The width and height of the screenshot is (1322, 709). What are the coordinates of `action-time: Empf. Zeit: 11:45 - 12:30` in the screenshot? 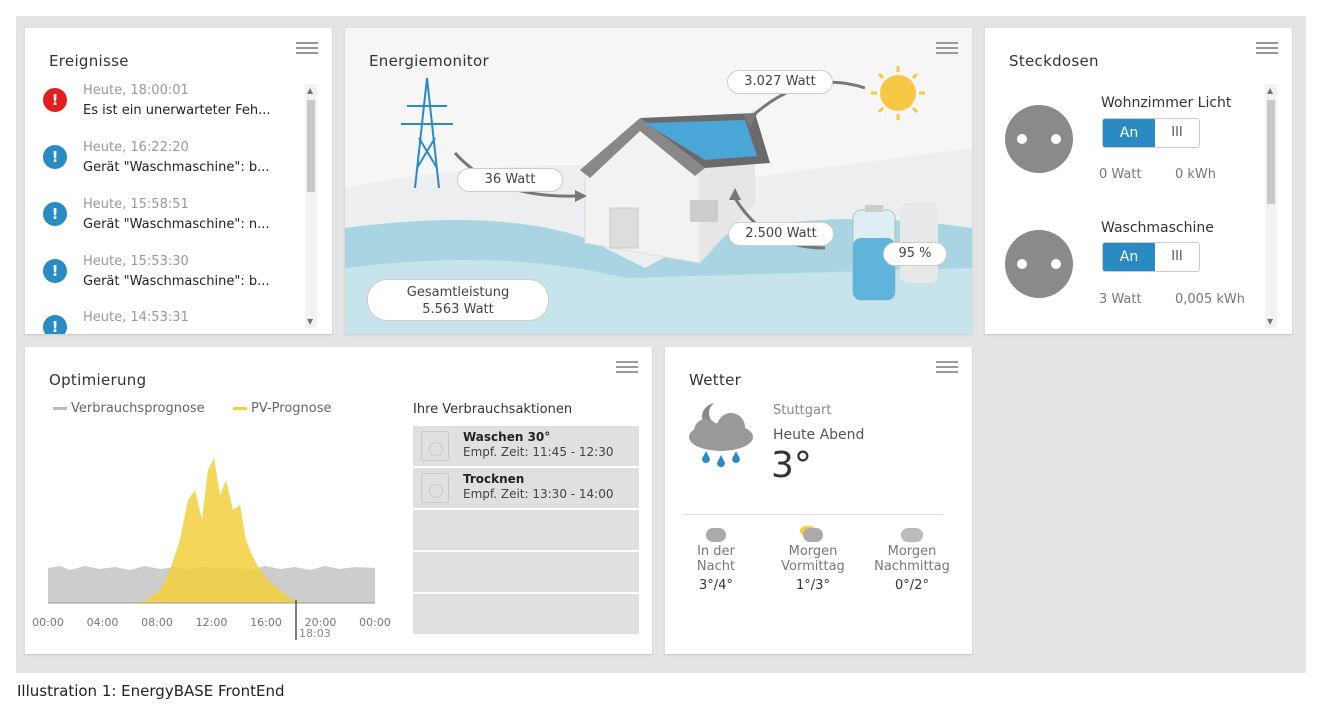 It's located at (538, 452).